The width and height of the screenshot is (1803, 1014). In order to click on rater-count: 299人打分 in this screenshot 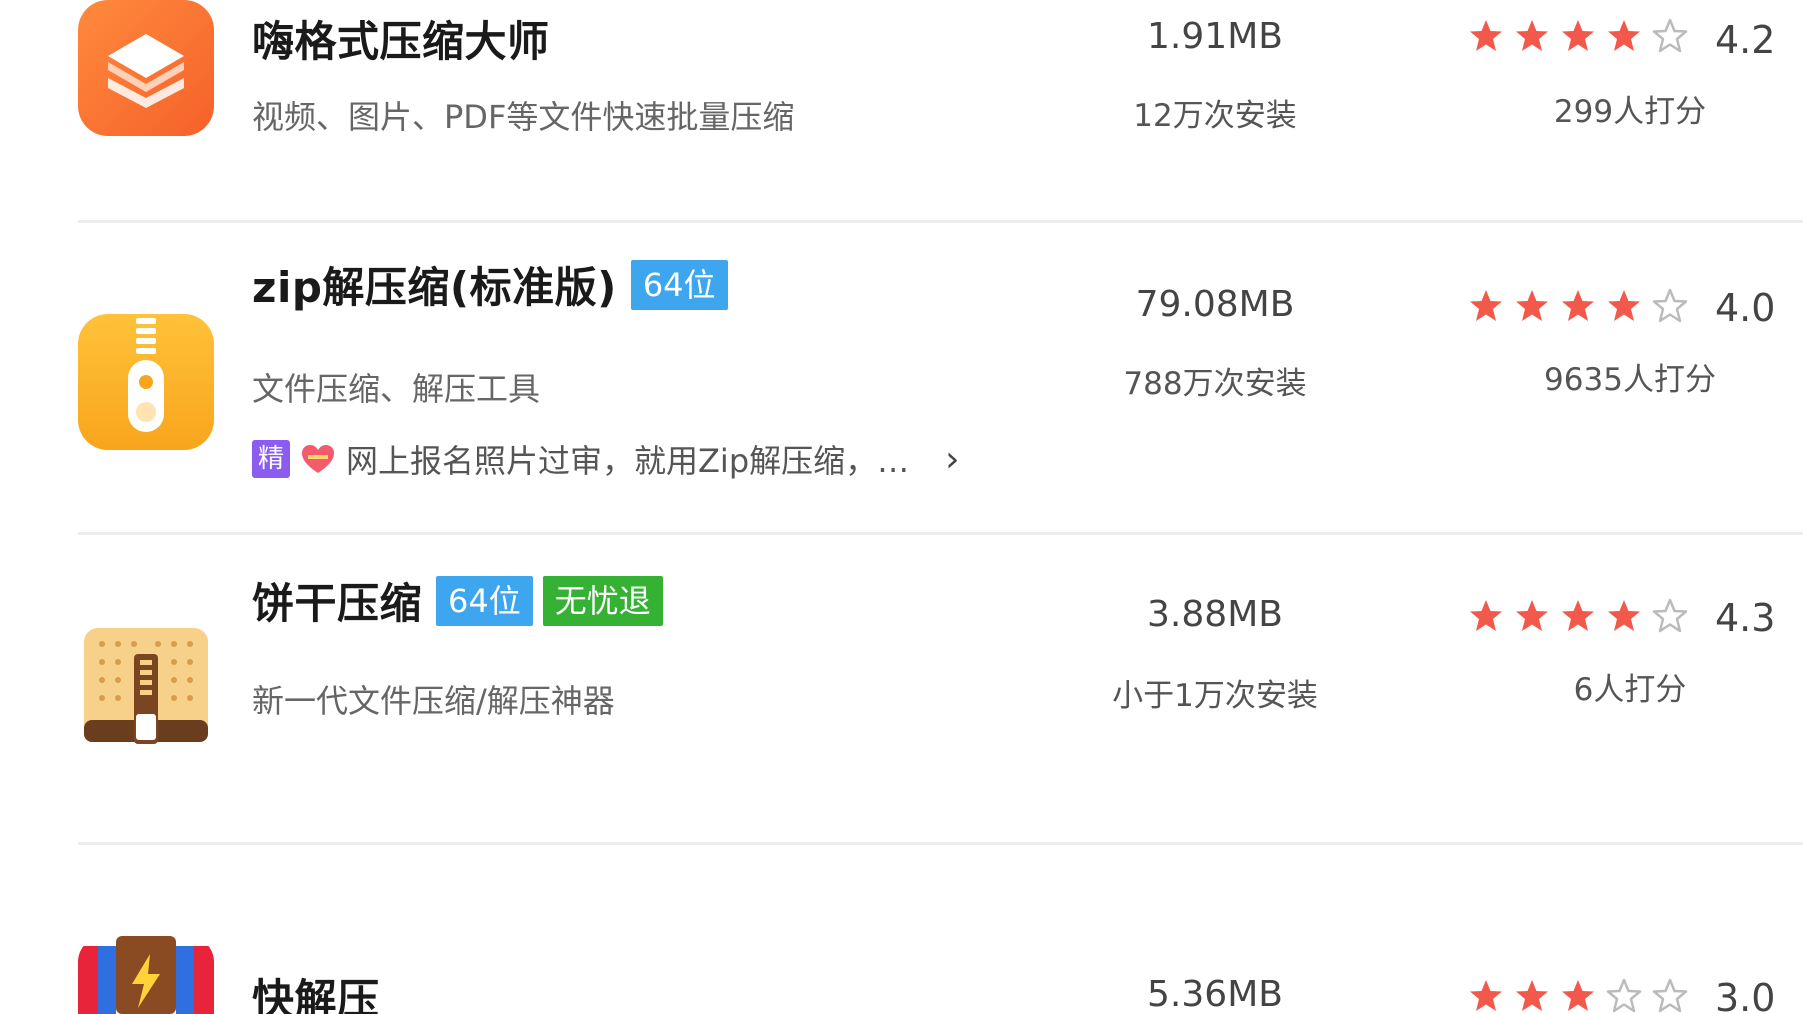, I will do `click(1630, 112)`.